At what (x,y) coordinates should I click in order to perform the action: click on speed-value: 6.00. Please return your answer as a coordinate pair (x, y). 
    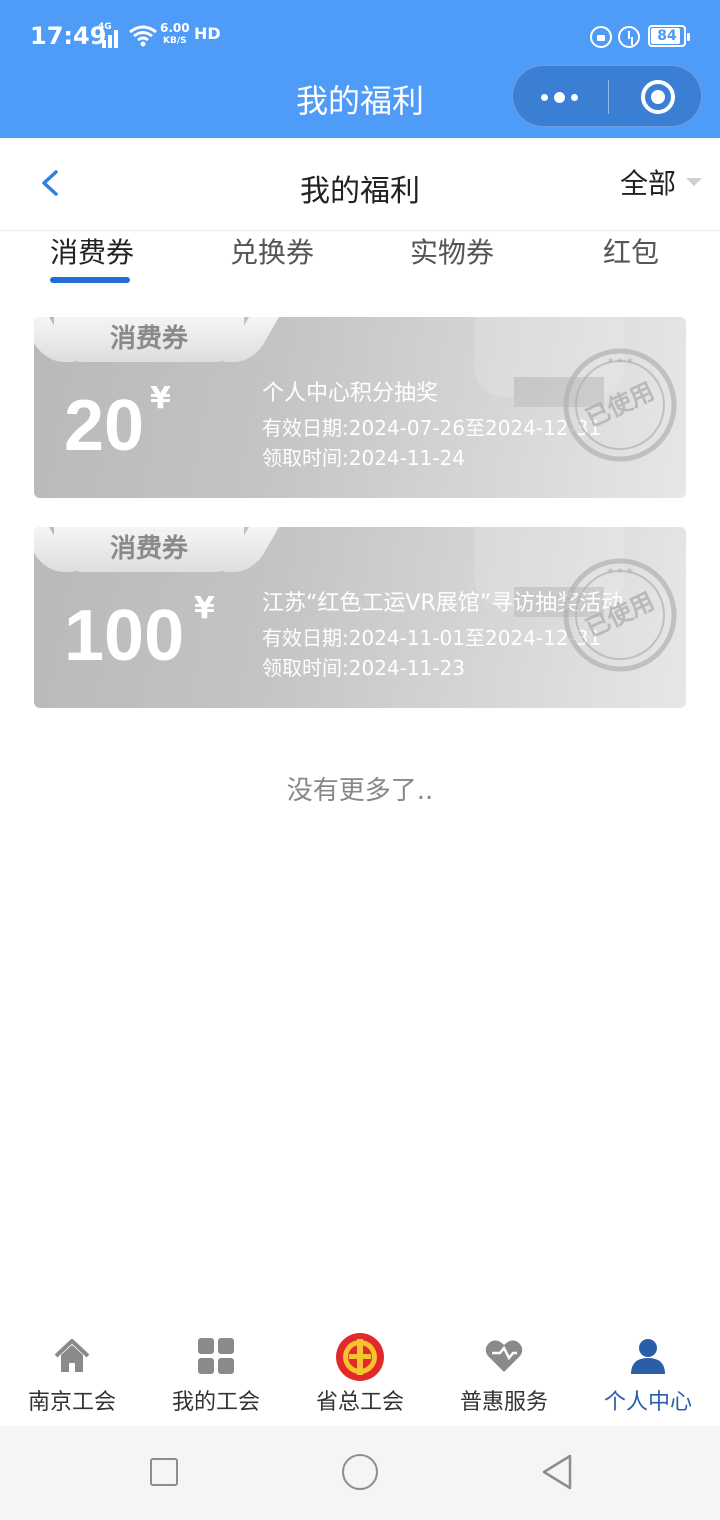
    Looking at the image, I should click on (175, 28).